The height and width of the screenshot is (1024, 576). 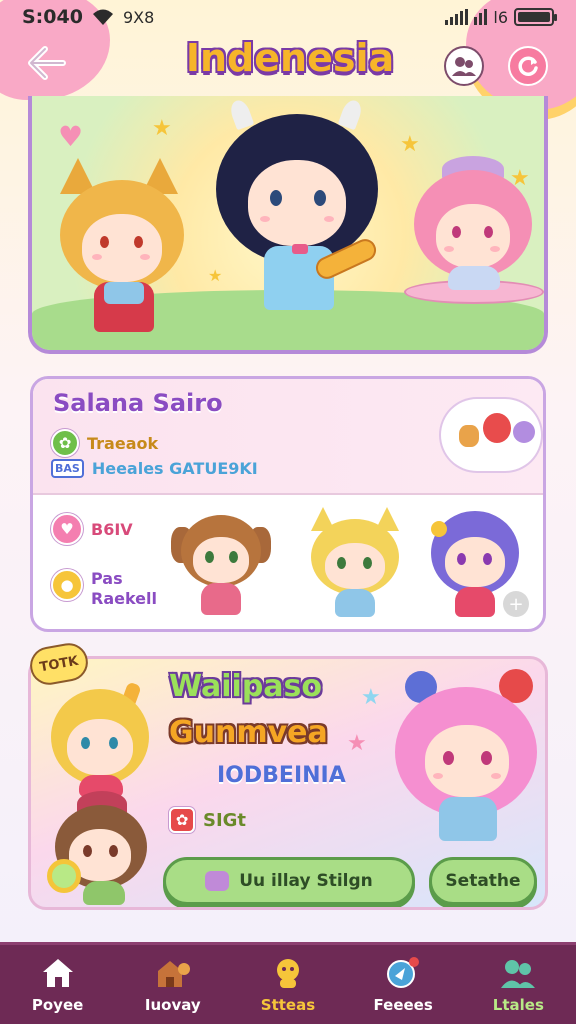 I want to click on back-arrow-icon, so click(x=47, y=63).